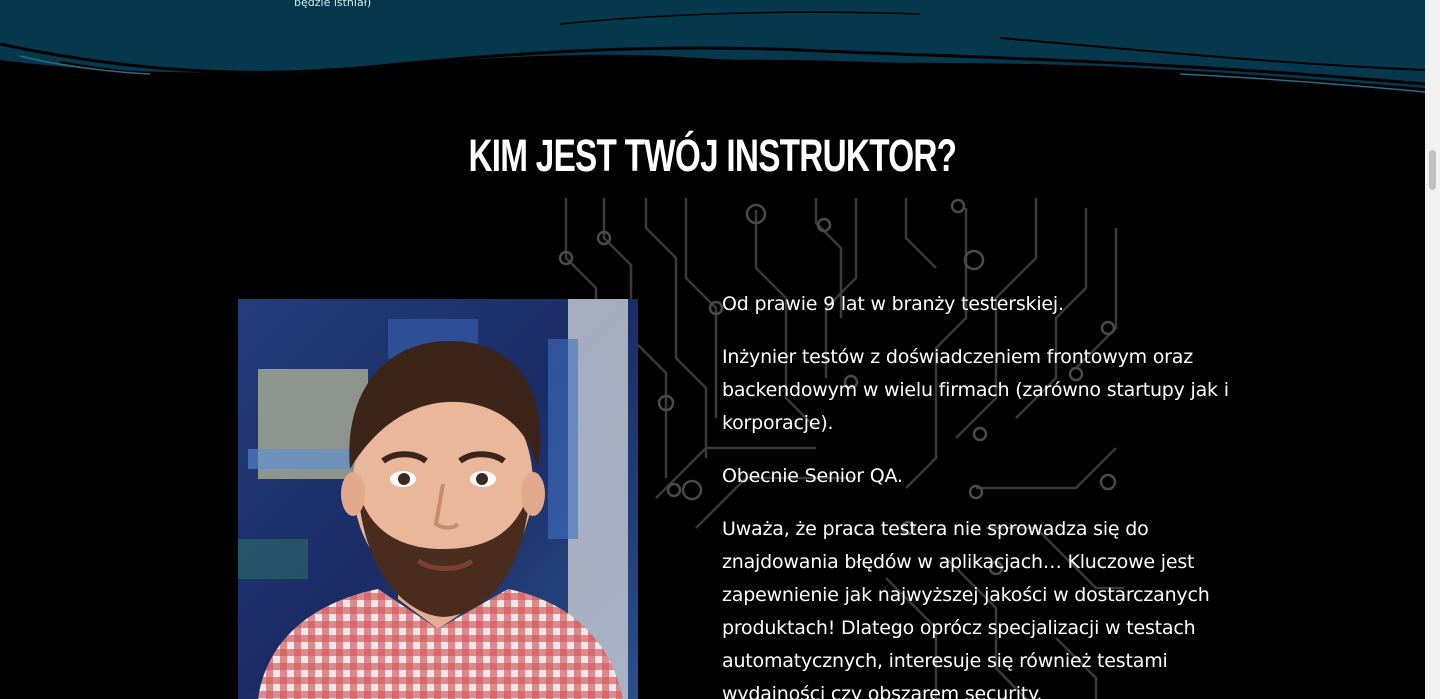 This screenshot has width=1440, height=699. What do you see at coordinates (712, 46) in the screenshot?
I see `wave-divider` at bounding box center [712, 46].